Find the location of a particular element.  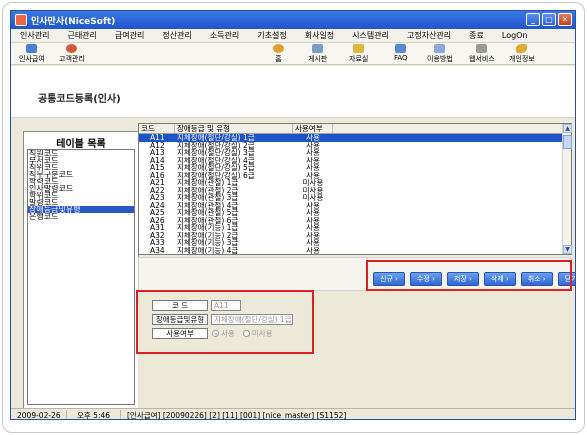

table-row: A25 지체장애(관절) 5급 사용 is located at coordinates (351, 213).